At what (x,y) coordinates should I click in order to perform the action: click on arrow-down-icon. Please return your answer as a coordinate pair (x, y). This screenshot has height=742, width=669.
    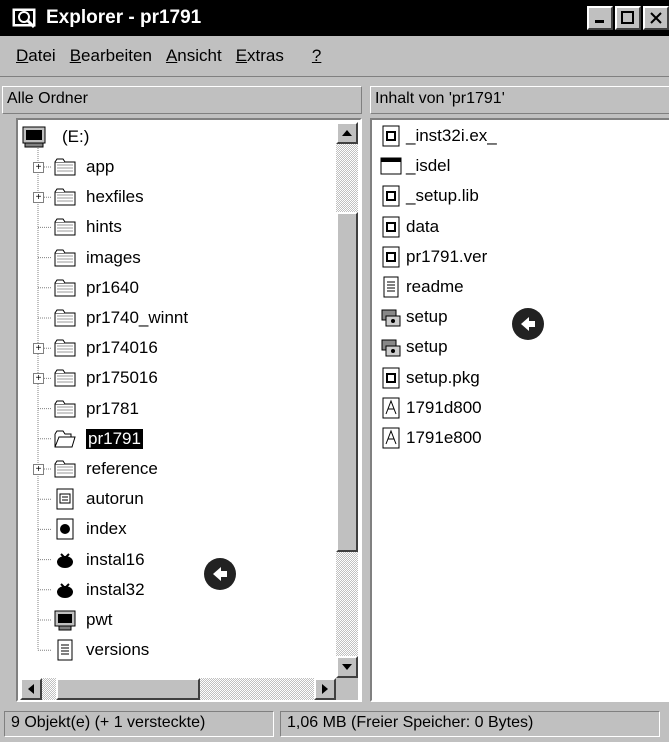
    Looking at the image, I should click on (347, 667).